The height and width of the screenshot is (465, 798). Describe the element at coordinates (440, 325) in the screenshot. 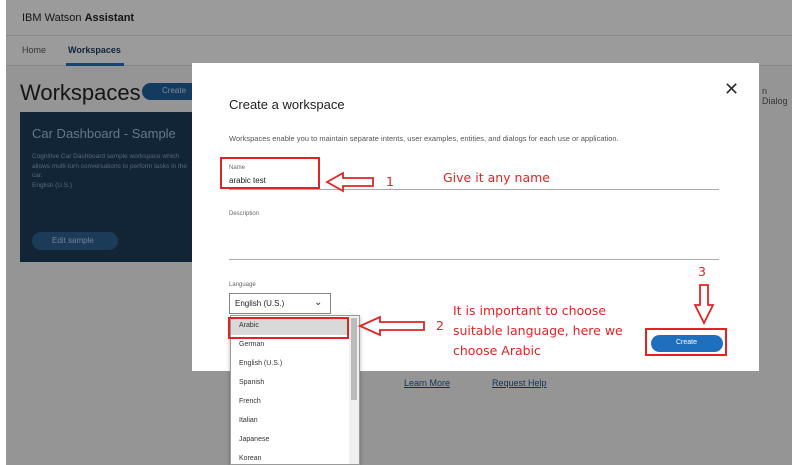

I see `annotation-number-2: 2` at that location.